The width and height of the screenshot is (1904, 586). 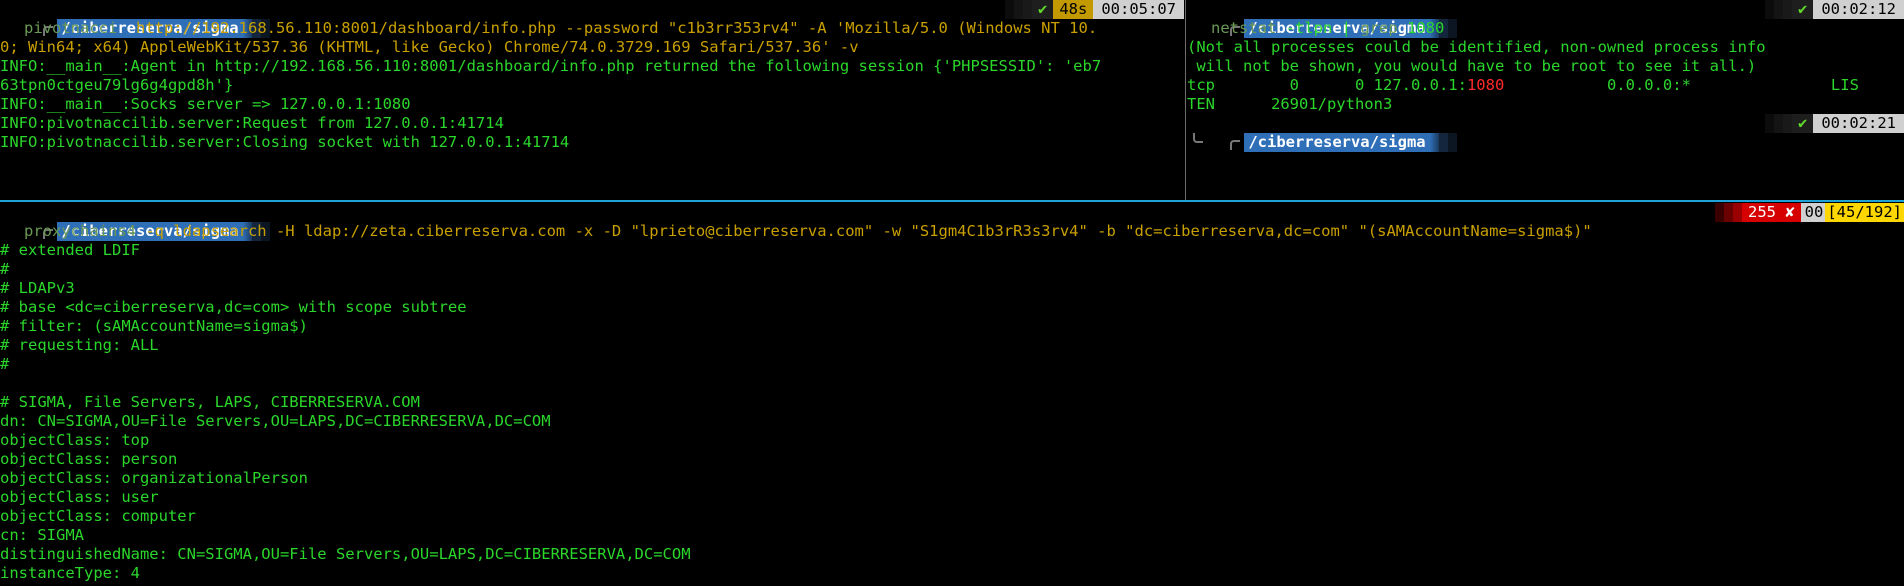 What do you see at coordinates (79, 345) in the screenshot?
I see `output-line: # requesting: ALL` at bounding box center [79, 345].